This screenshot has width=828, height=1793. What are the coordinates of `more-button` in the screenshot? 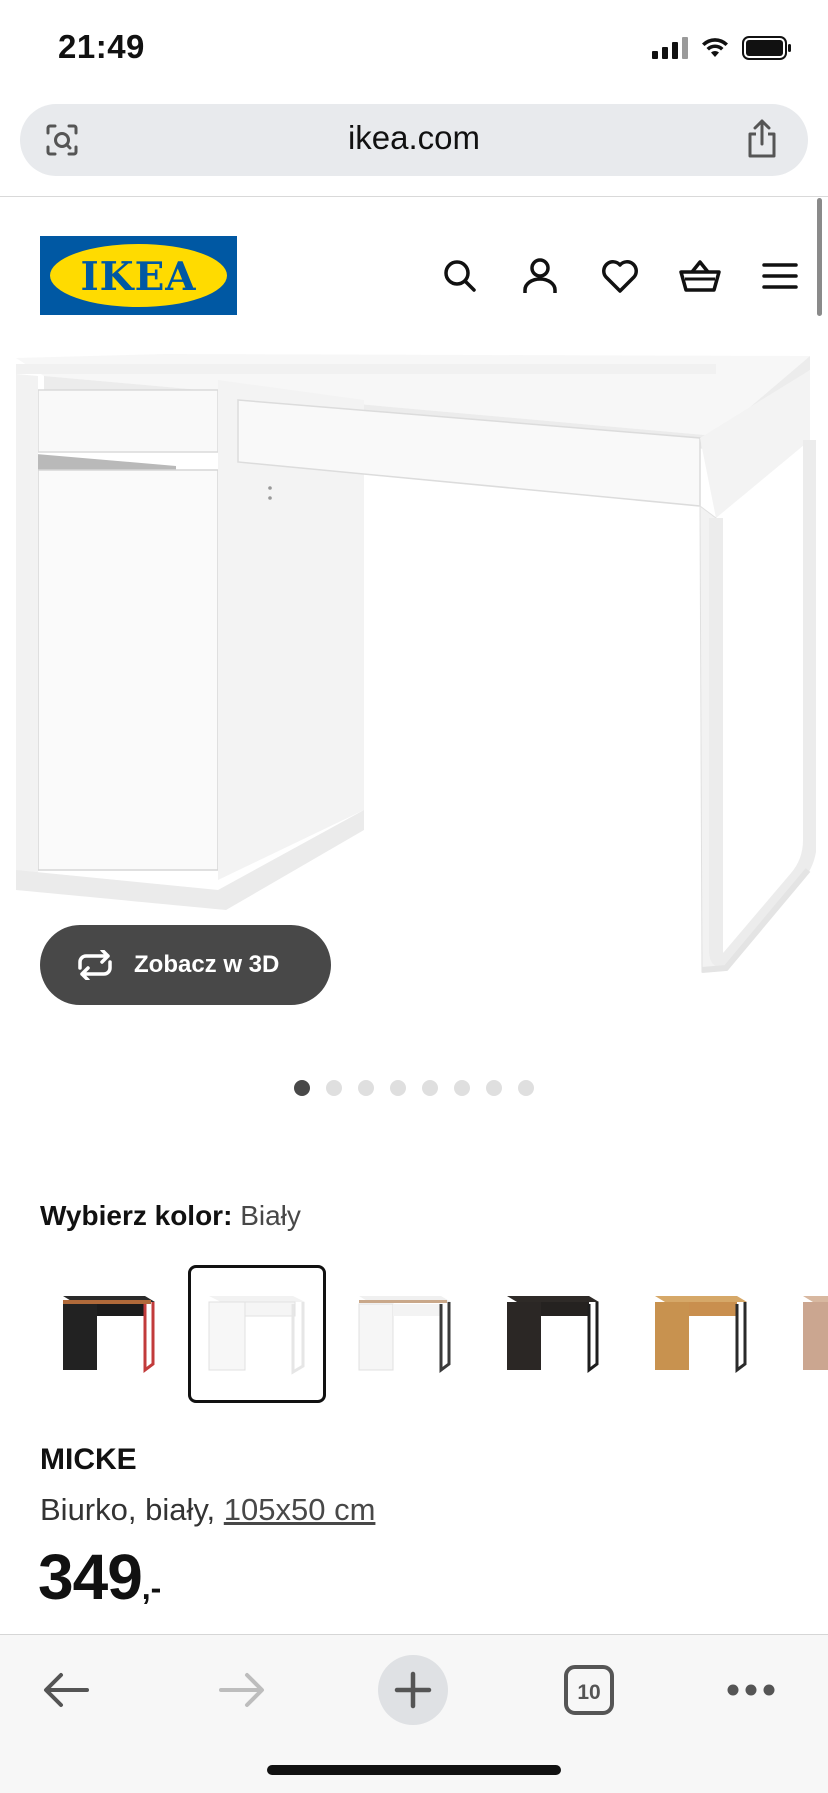 It's located at (751, 1690).